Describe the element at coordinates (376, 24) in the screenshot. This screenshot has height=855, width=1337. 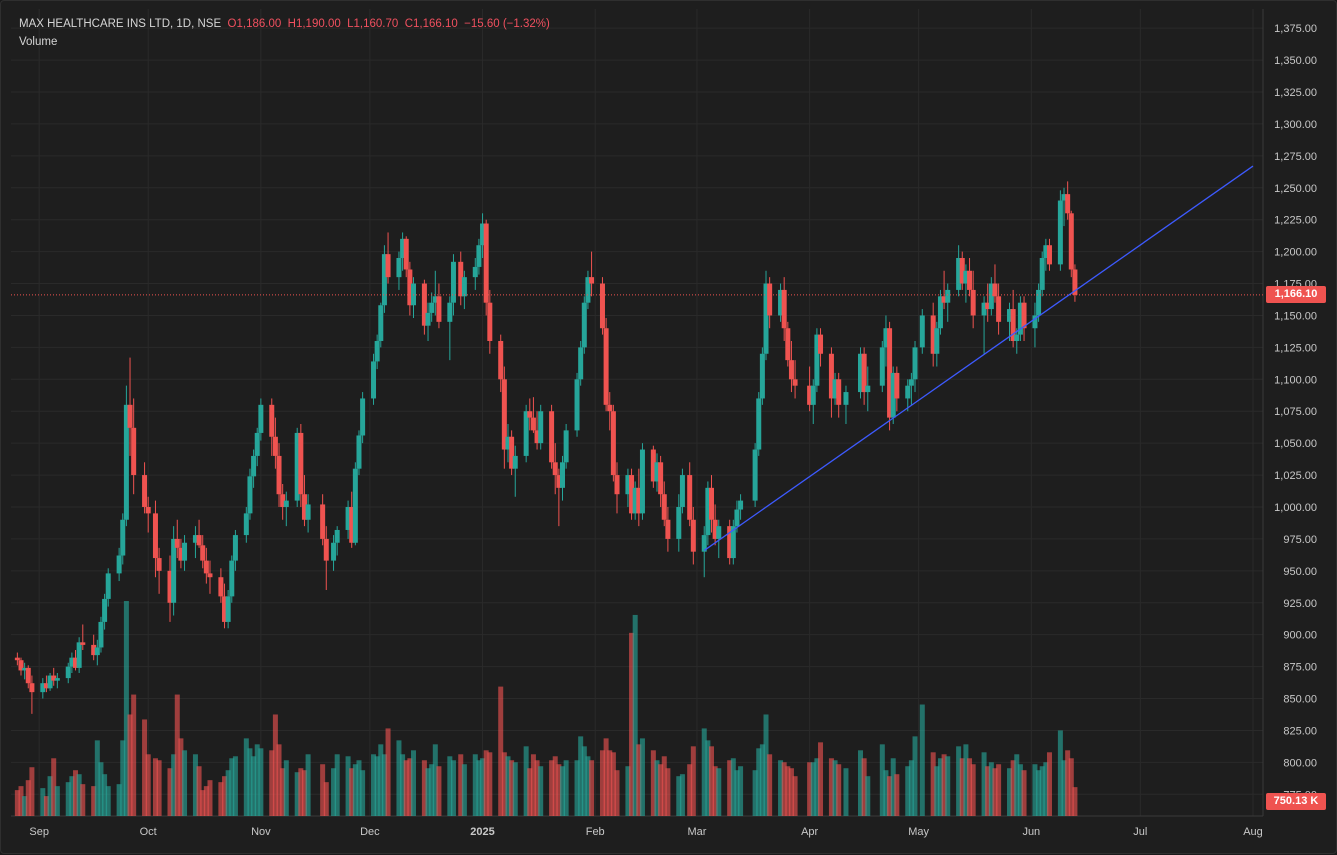
I see `low-value: 1,160.70` at that location.